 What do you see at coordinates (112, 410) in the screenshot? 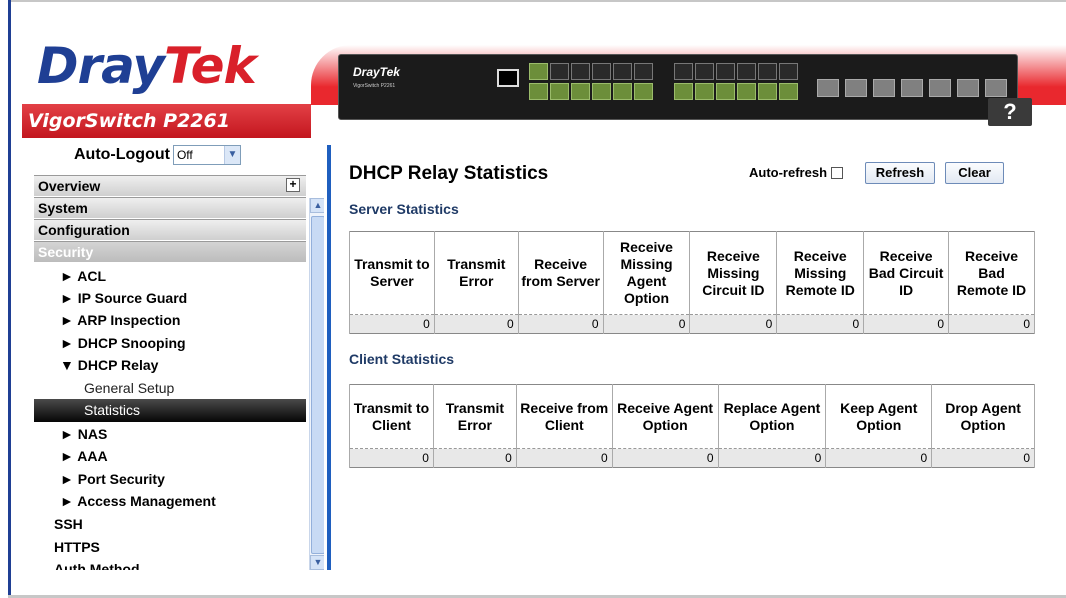
I see `nav-sub-statistics: Statistics` at bounding box center [112, 410].